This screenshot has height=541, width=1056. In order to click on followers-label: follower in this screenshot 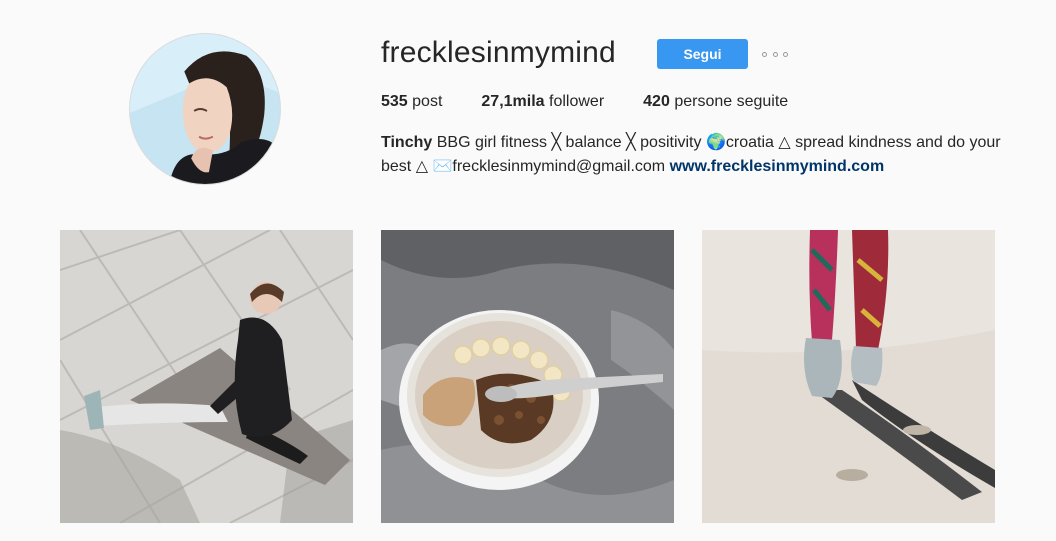, I will do `click(577, 101)`.